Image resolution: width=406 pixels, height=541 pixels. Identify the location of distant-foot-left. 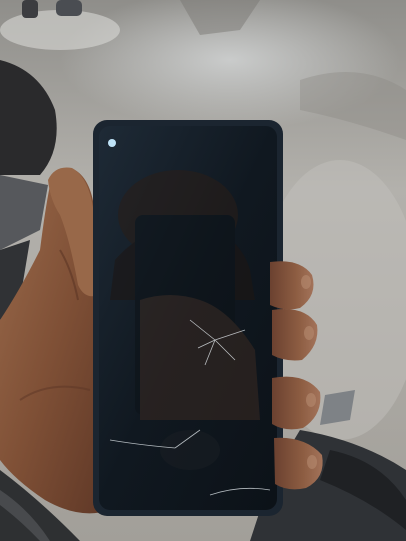
(30, 9).